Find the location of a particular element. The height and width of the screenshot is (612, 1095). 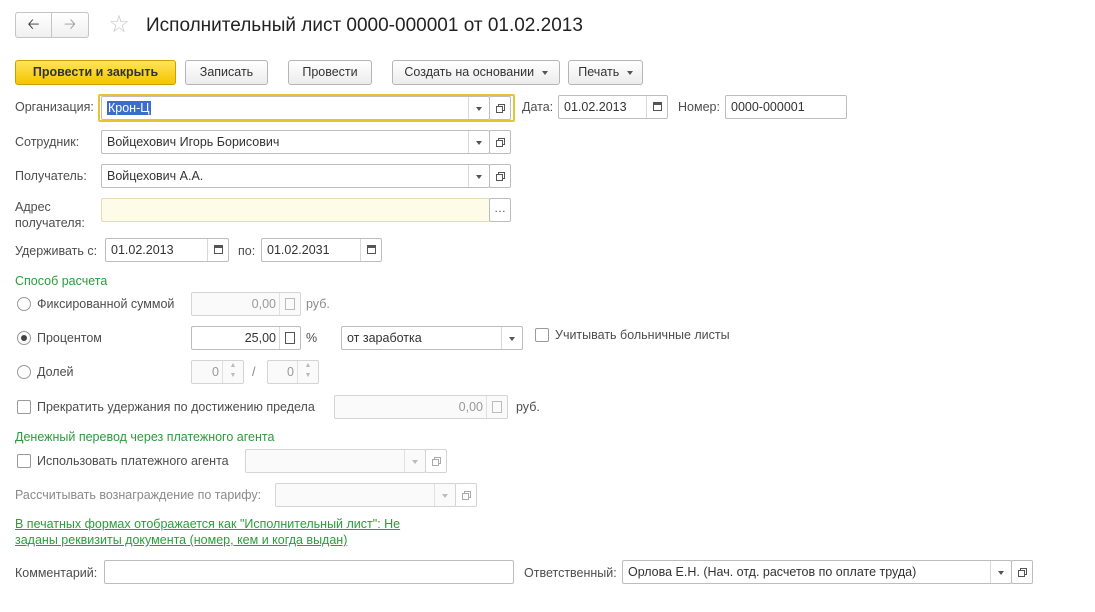

address-field is located at coordinates (295, 210).